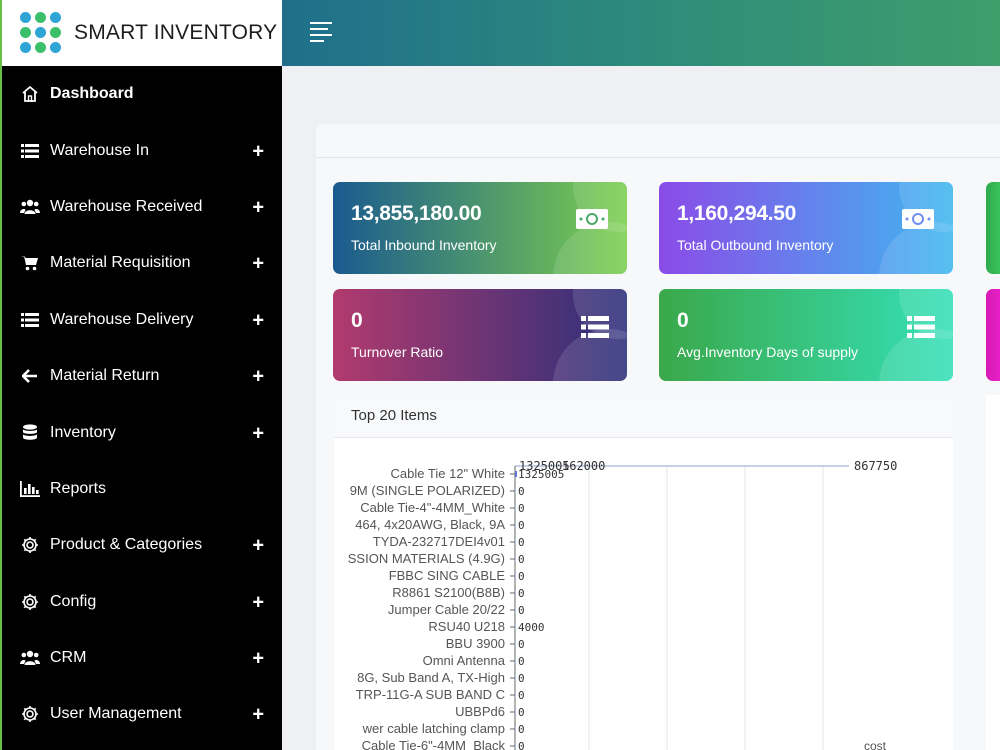  I want to click on avg-inventory-days-card: 0 Avg.Inventory Days of supply, so click(806, 335).